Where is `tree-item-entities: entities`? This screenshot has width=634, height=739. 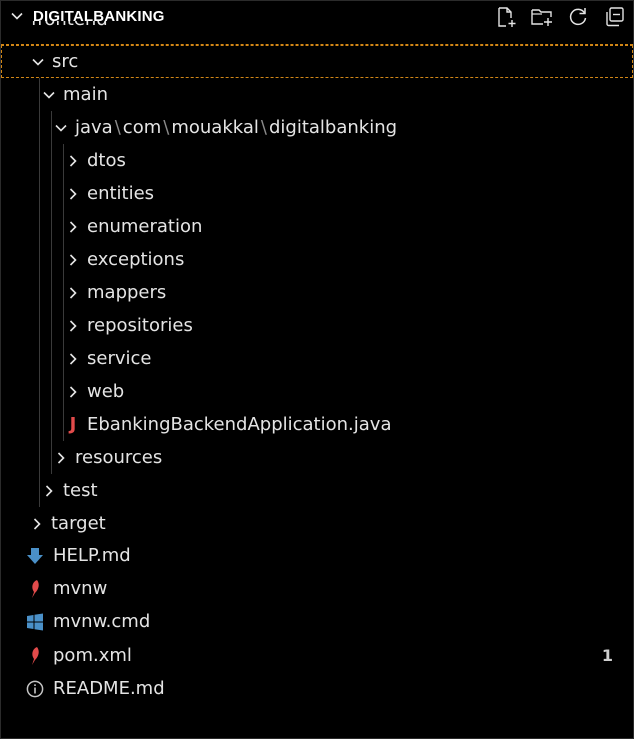
tree-item-entities: entities is located at coordinates (317, 193).